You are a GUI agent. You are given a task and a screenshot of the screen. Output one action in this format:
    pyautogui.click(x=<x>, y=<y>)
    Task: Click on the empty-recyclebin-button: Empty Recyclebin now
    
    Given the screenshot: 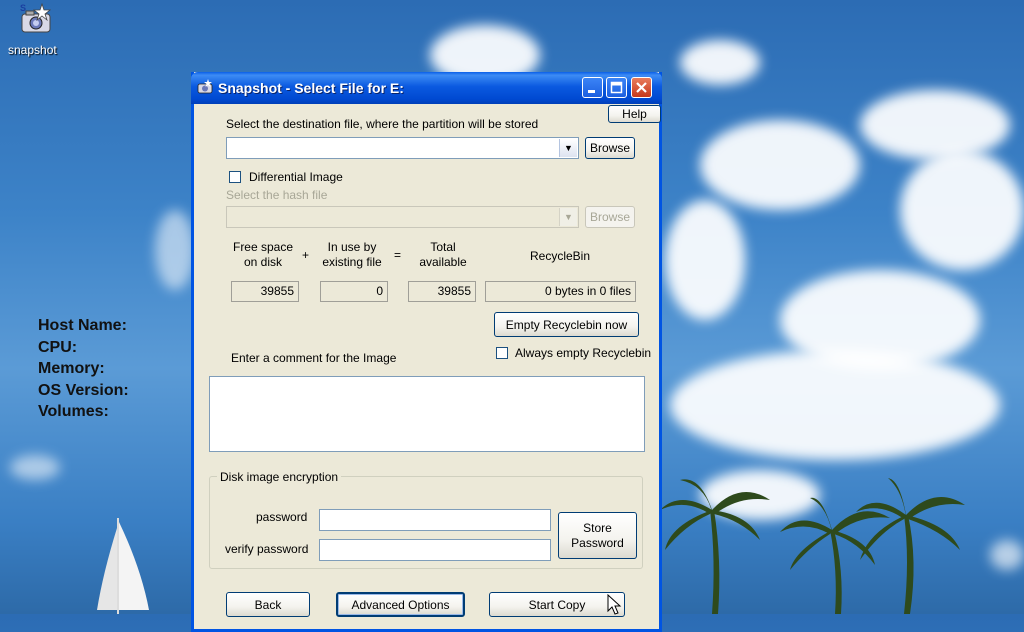 What is the action you would take?
    pyautogui.click(x=566, y=324)
    